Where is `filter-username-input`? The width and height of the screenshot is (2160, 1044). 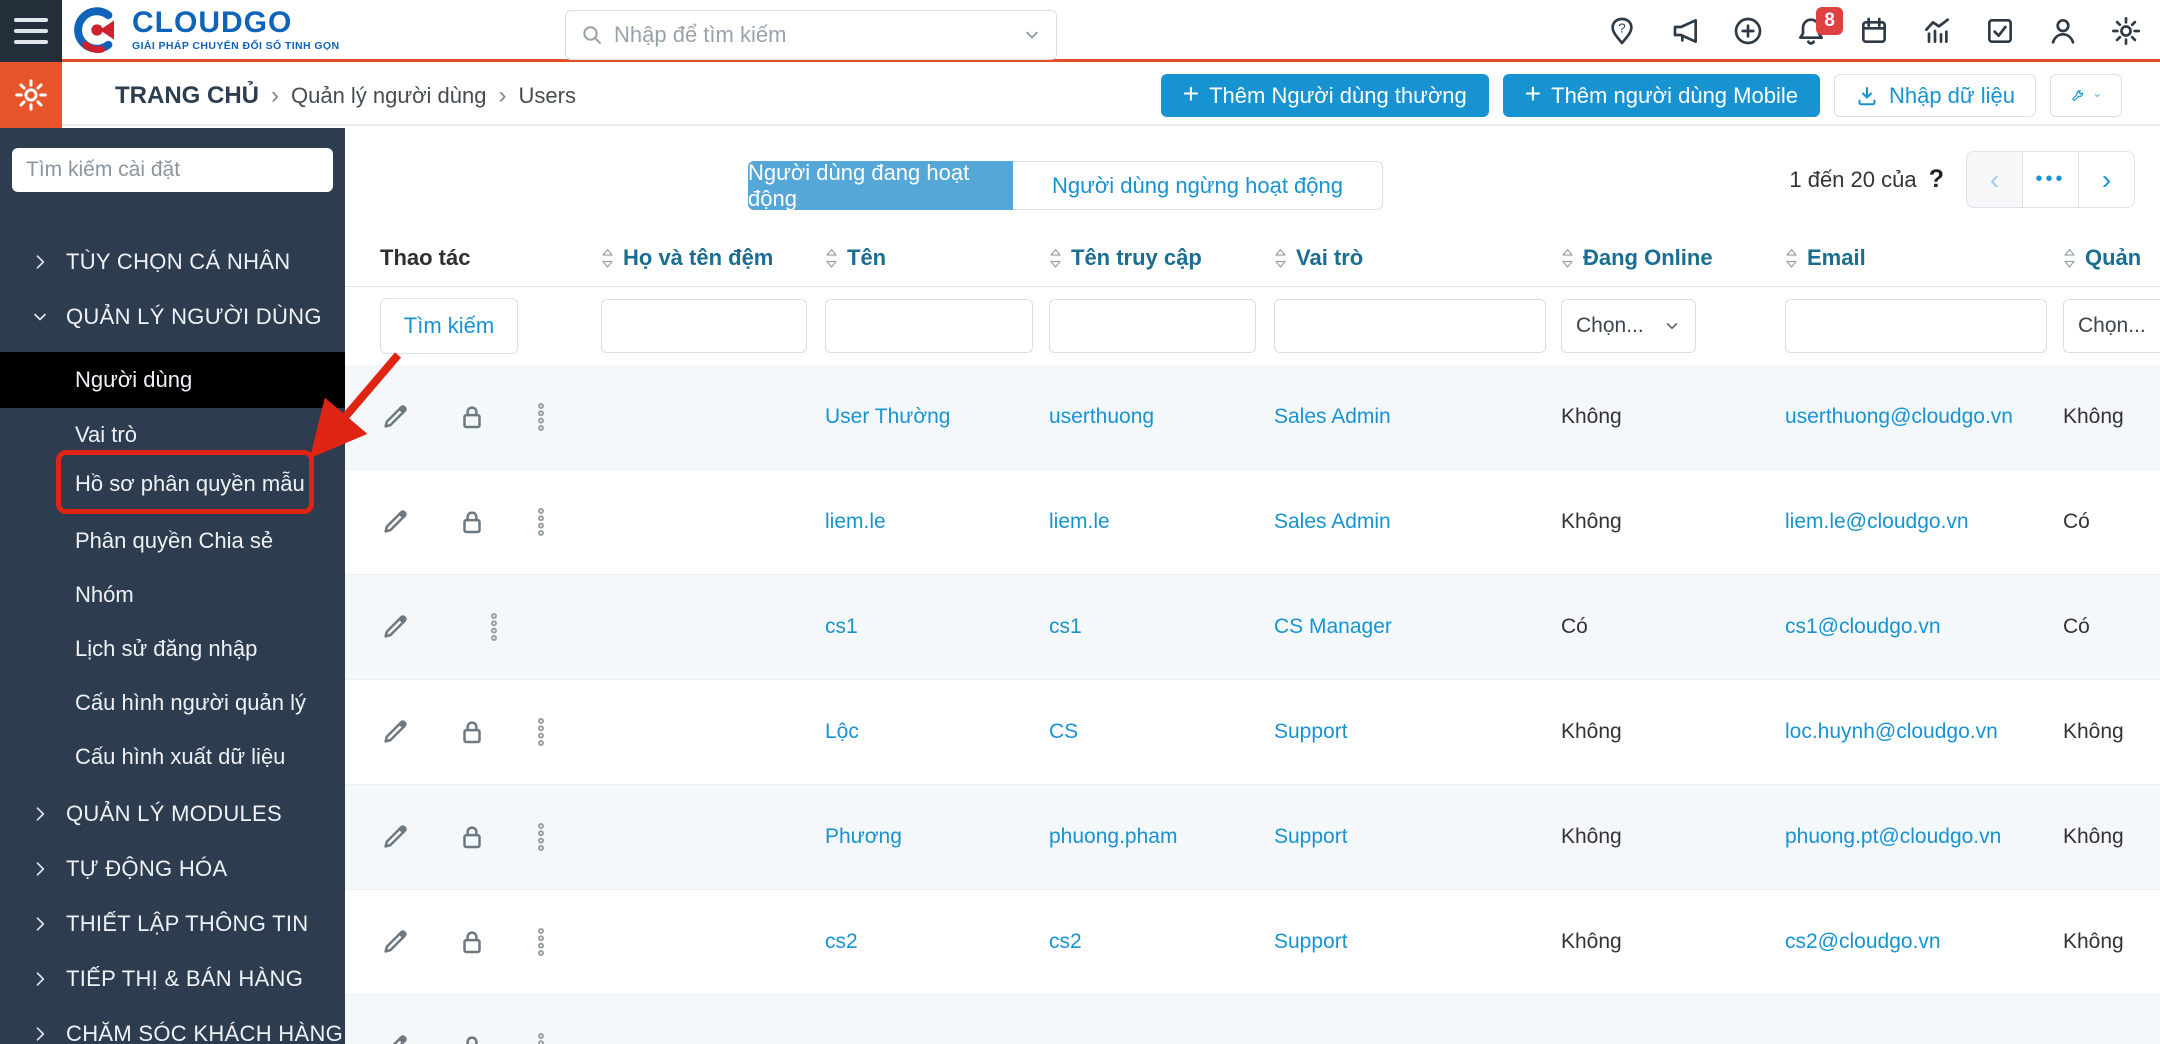 filter-username-input is located at coordinates (1152, 326).